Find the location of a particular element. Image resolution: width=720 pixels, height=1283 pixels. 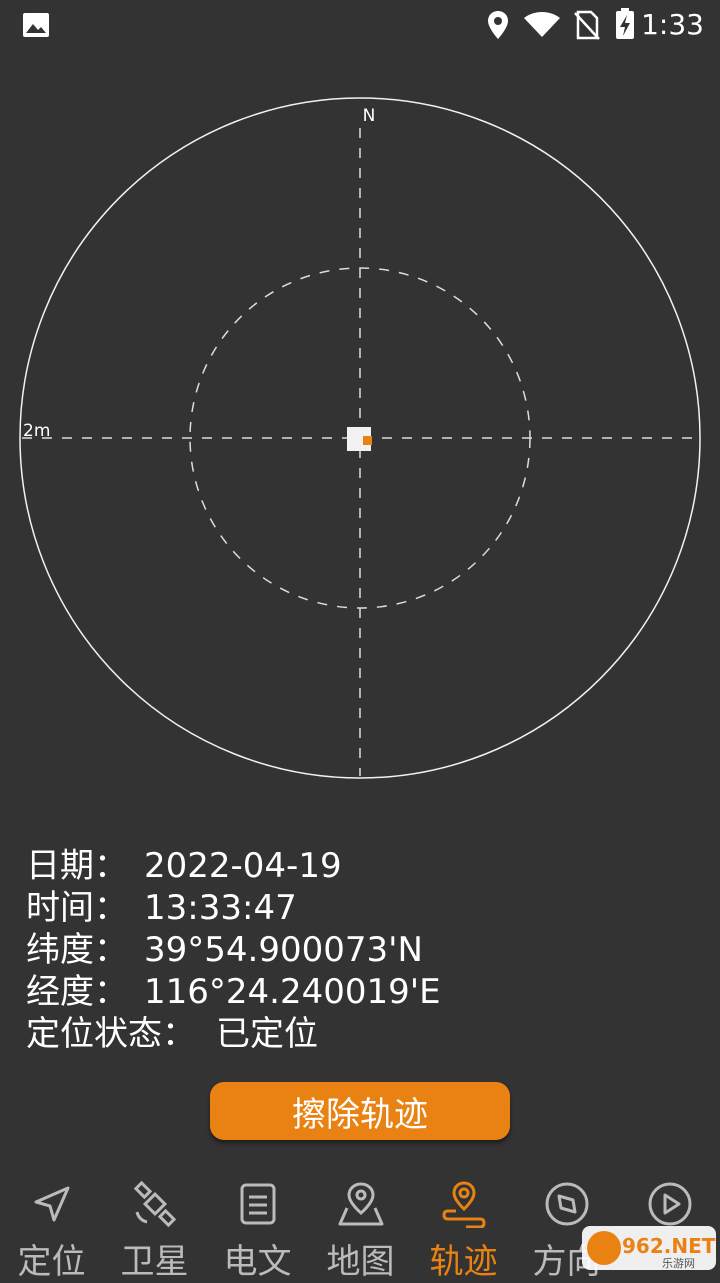

tab-map: 地图 is located at coordinates (360, 1226).